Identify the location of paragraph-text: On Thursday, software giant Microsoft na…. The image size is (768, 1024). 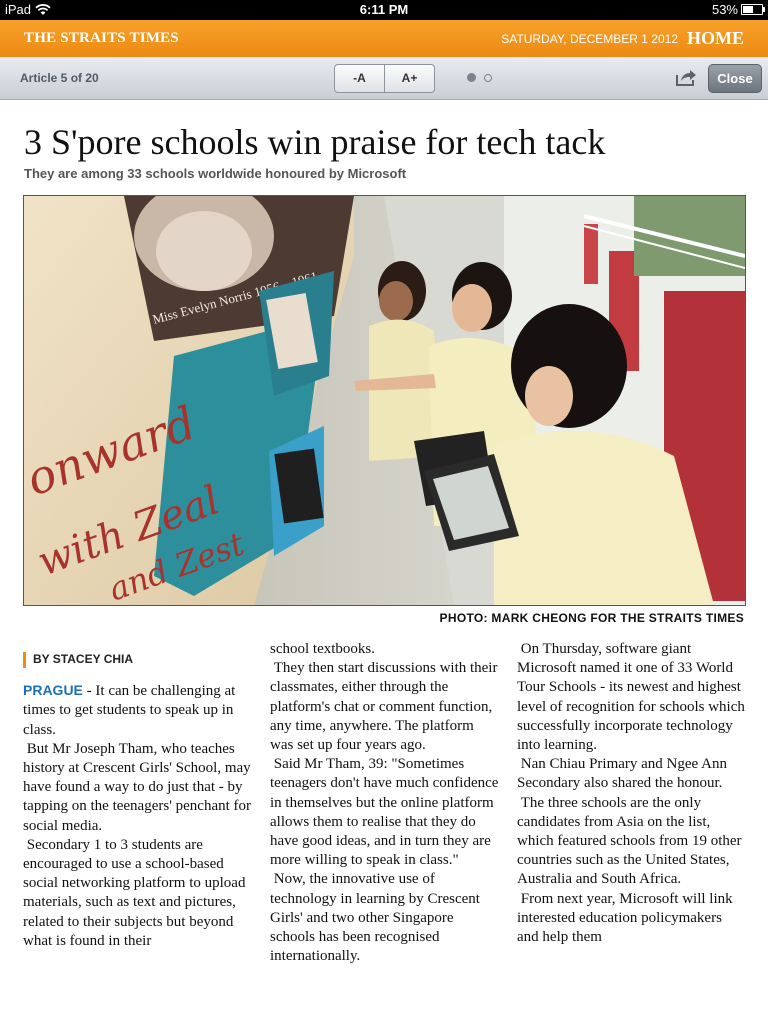
(631, 697).